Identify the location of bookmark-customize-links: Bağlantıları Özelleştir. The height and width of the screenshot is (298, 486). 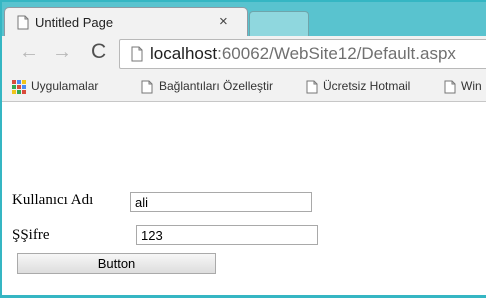
(216, 86).